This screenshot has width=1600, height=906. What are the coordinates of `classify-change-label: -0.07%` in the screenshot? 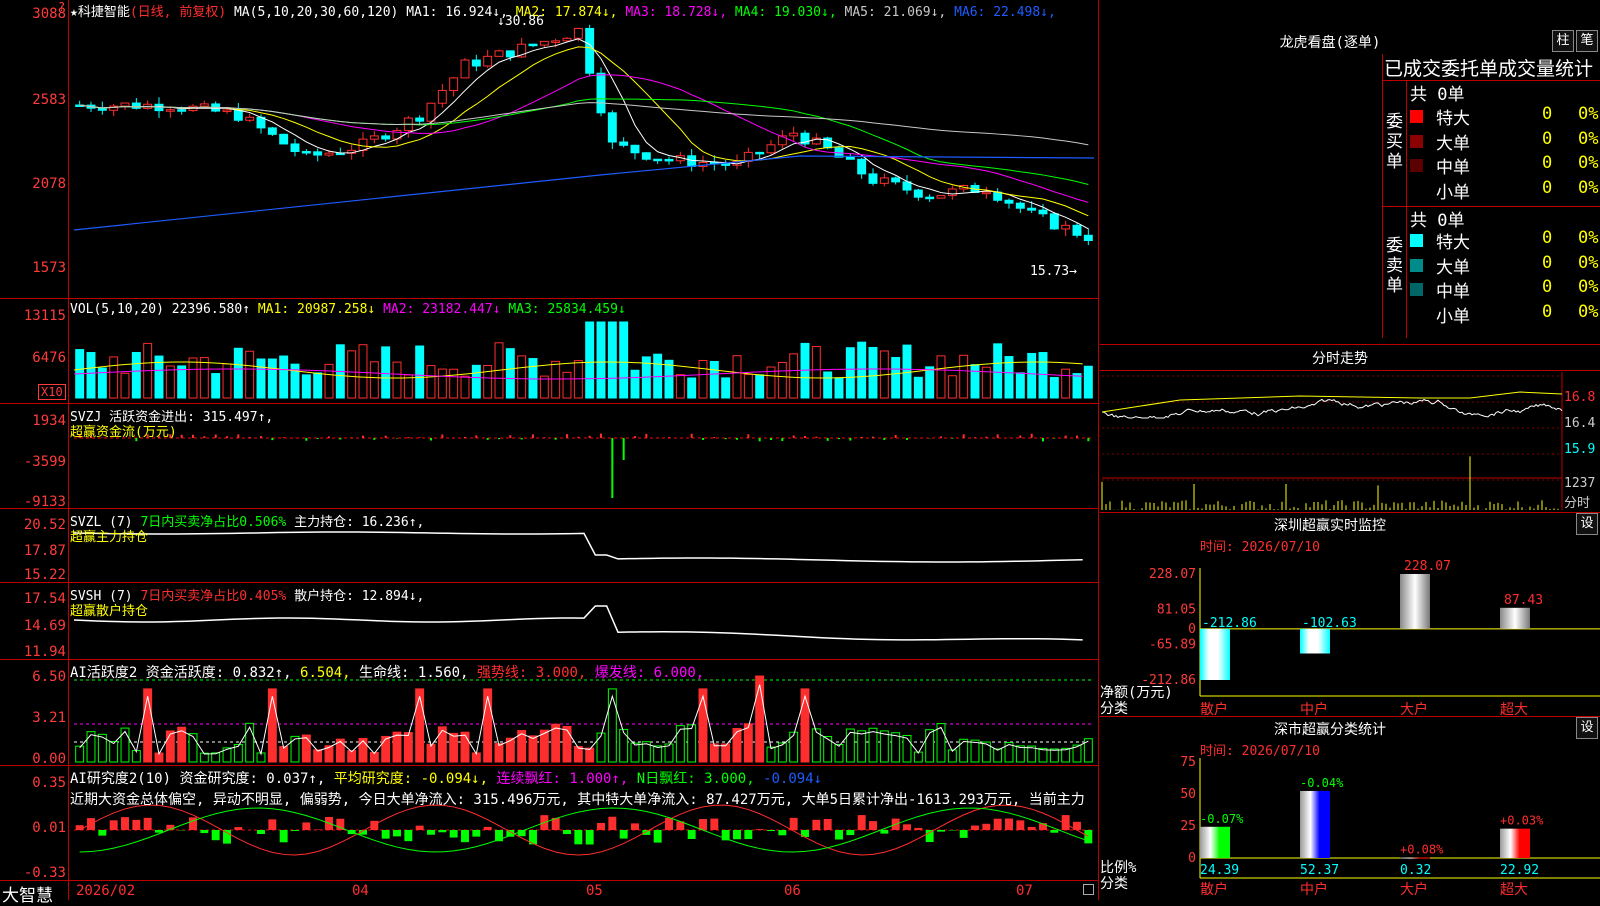 It's located at (1222, 819).